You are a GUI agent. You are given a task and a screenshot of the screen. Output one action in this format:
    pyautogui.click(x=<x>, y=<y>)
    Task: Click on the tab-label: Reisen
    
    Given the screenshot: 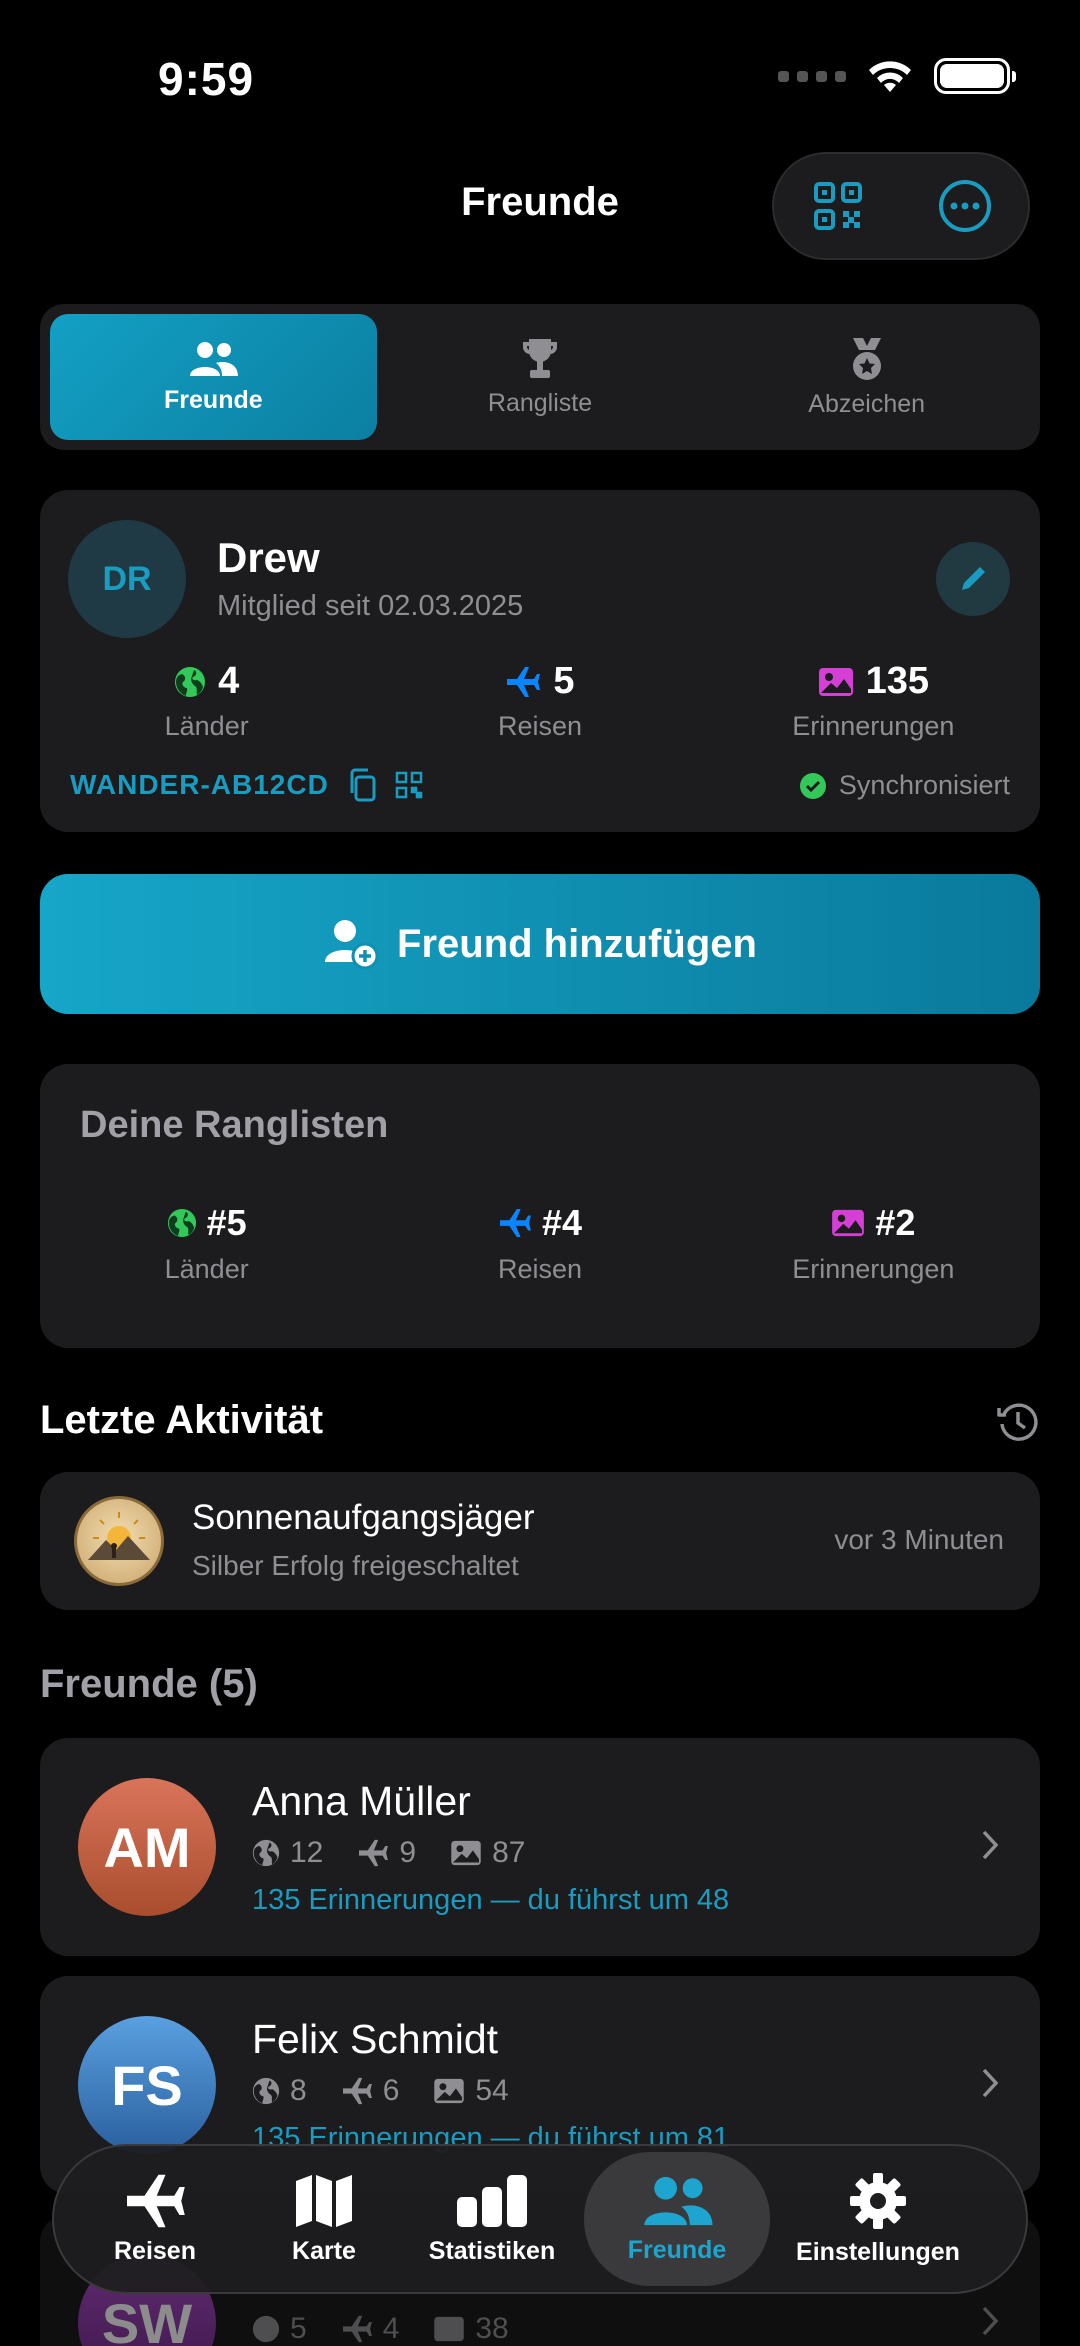 What is the action you would take?
    pyautogui.click(x=155, y=2250)
    